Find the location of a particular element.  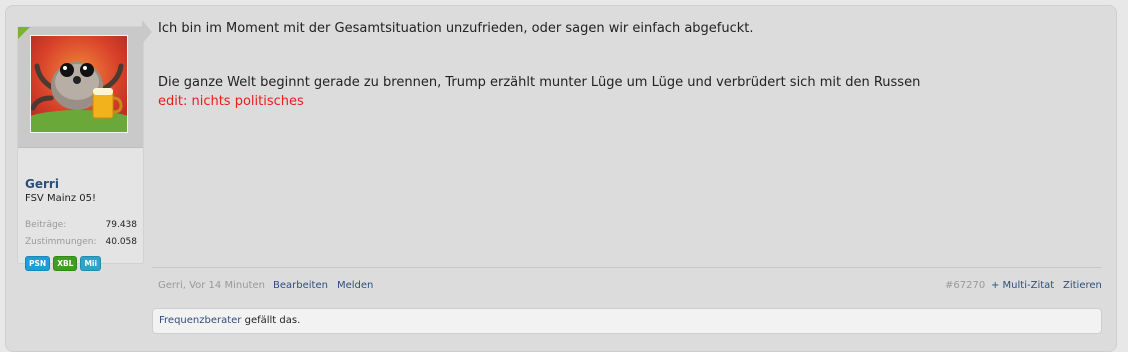

stat-row-likes: Zustimmungen: 40.058 is located at coordinates (81, 242).